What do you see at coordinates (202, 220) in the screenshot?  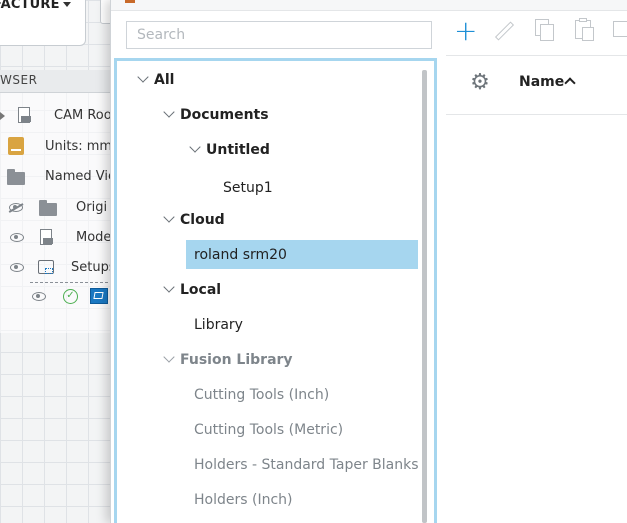 I see `tree-item-label: Cloud` at bounding box center [202, 220].